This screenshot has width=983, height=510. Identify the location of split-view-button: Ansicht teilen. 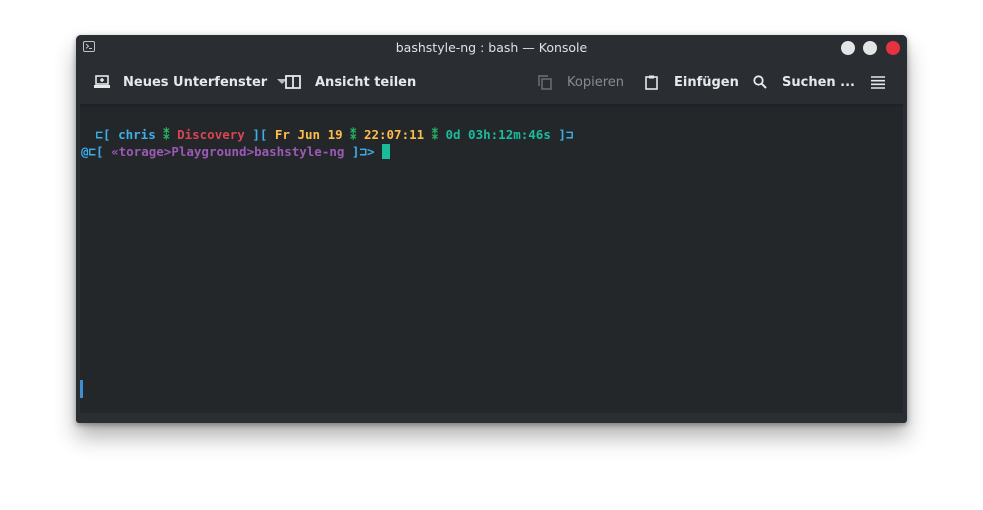
(350, 82).